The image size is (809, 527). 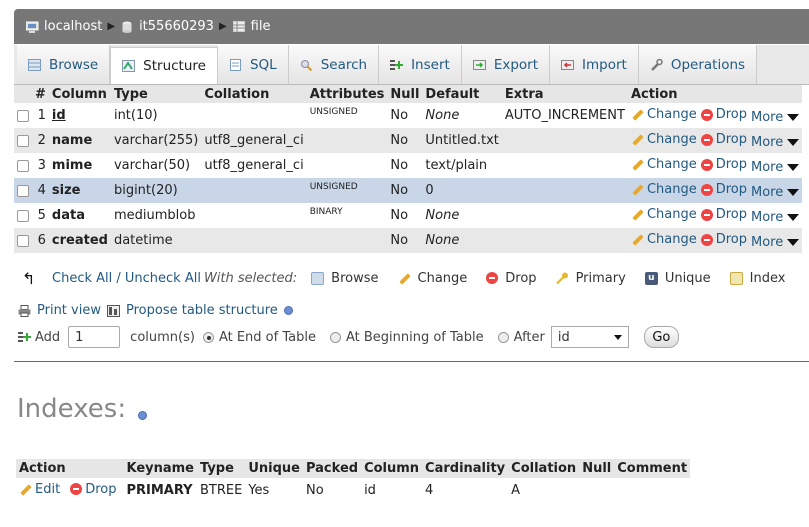 I want to click on at-end-label: At End of Table, so click(x=267, y=337).